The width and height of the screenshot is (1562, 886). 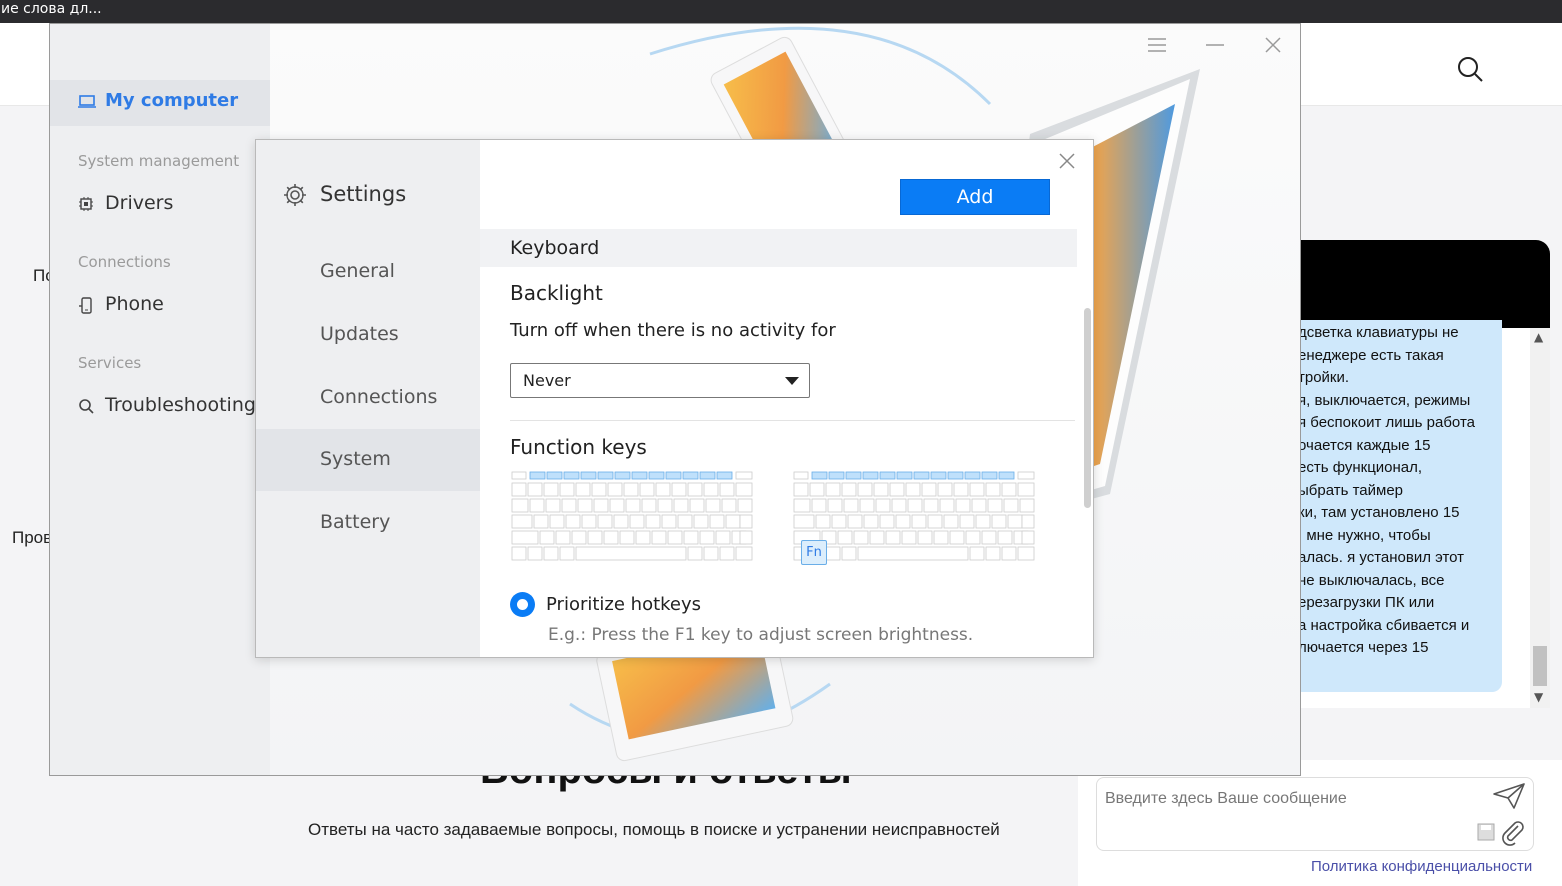 I want to click on chat-message-line: очается каждые 15, so click(x=1364, y=445).